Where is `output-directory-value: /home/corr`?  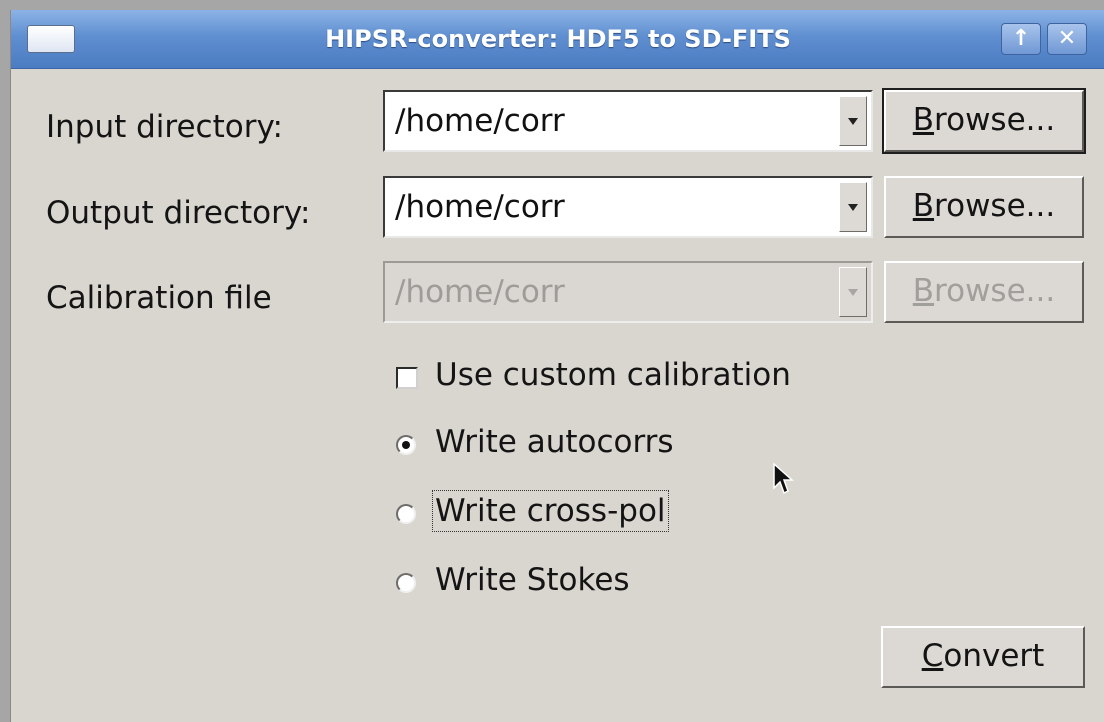
output-directory-value: /home/corr is located at coordinates (480, 207).